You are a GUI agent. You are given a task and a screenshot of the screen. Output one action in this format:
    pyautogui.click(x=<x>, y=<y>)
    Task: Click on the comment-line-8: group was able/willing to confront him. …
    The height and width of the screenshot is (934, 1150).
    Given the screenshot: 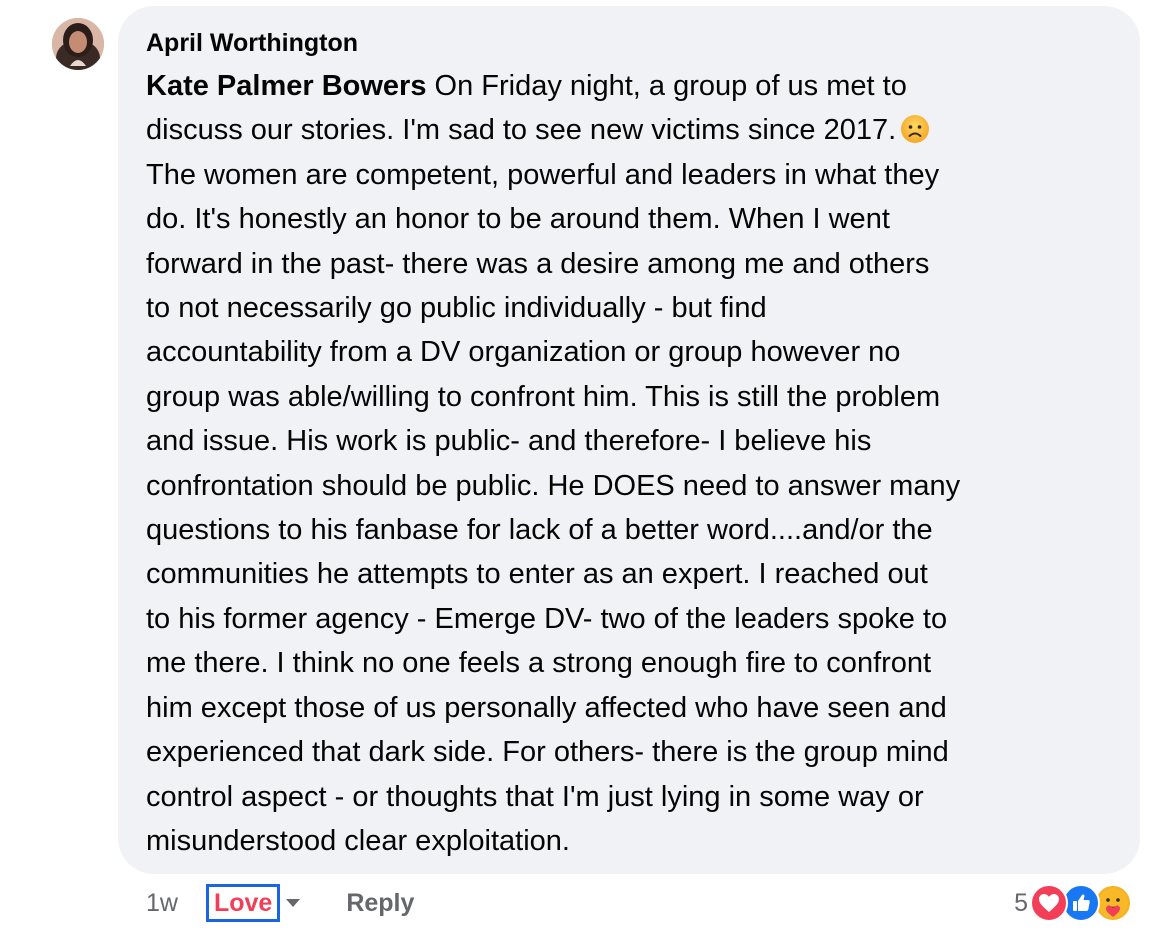 What is the action you would take?
    pyautogui.click(x=543, y=396)
    